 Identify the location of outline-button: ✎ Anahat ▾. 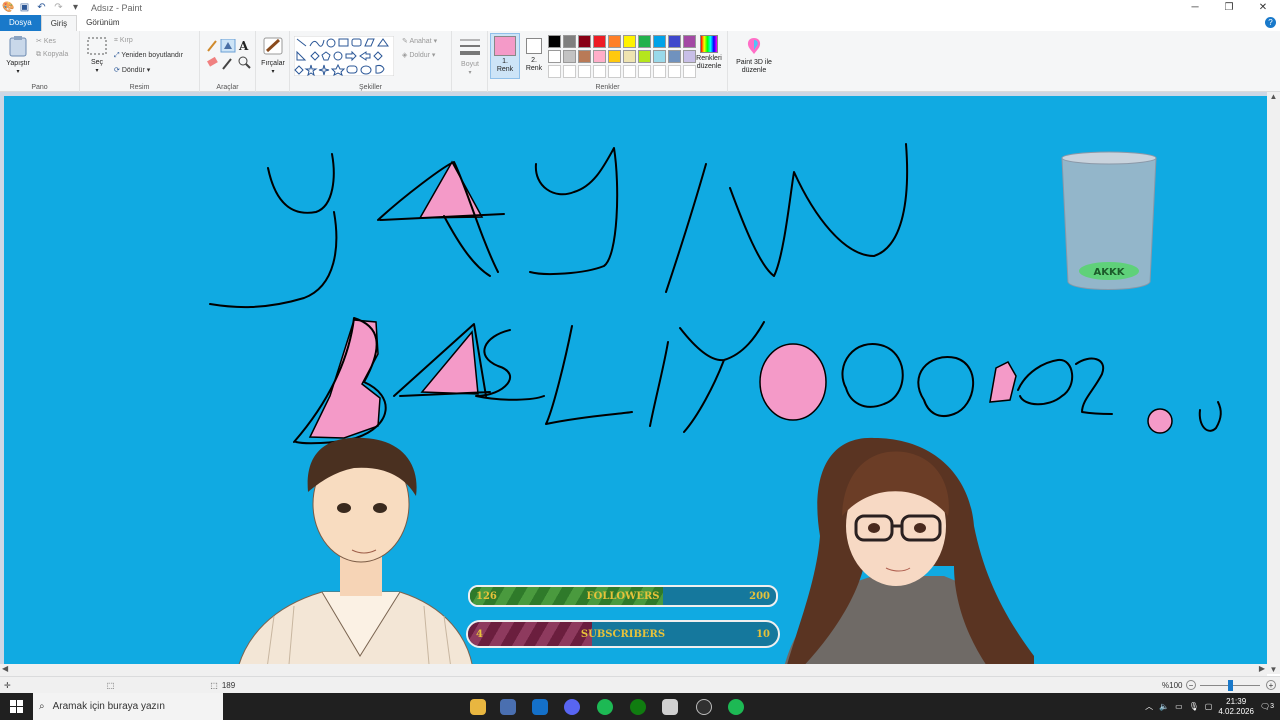
(419, 41).